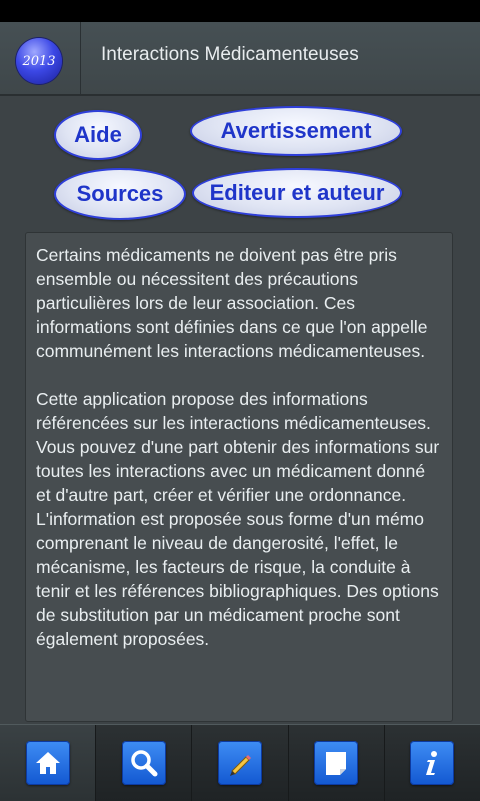  I want to click on bottom-tab-bar, so click(240, 762).